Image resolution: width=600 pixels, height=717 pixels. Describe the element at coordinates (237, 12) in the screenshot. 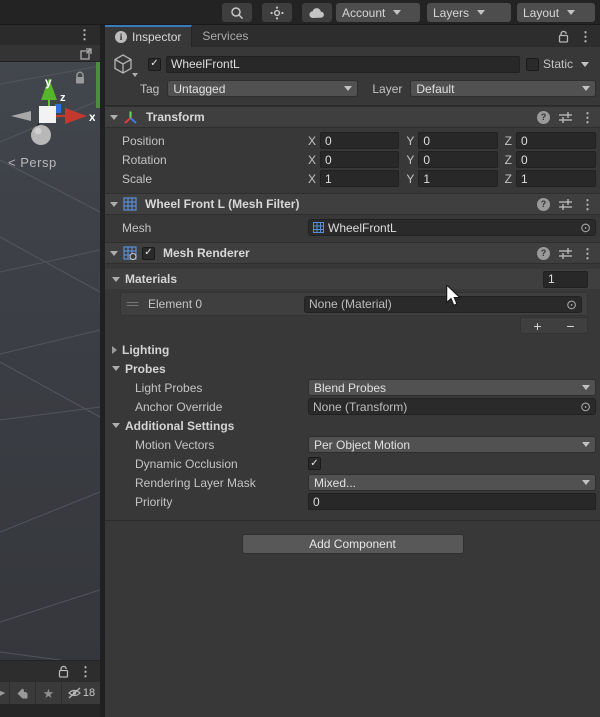

I see `search-button` at that location.